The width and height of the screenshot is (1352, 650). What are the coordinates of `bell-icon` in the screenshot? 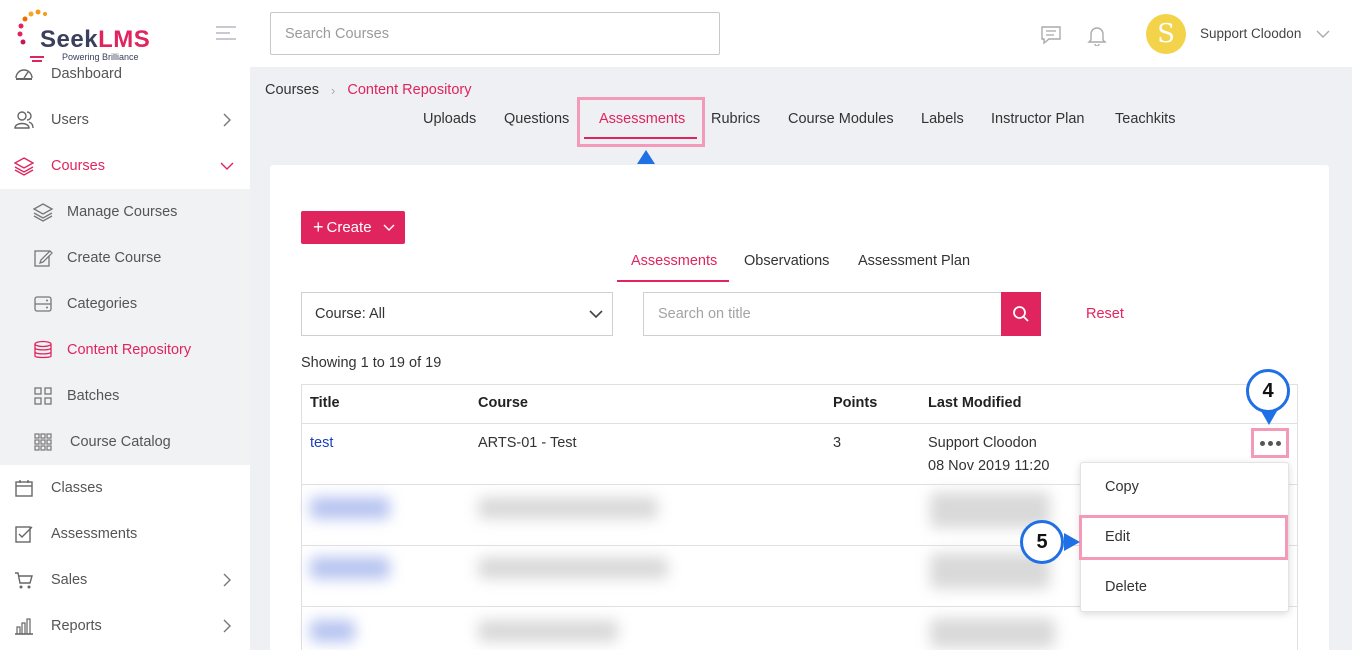 It's located at (1097, 35).